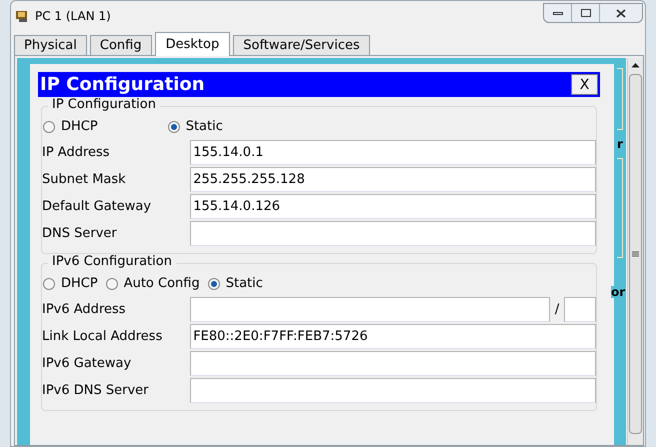 This screenshot has width=656, height=447. I want to click on group-title: IP Configuration, so click(104, 104).